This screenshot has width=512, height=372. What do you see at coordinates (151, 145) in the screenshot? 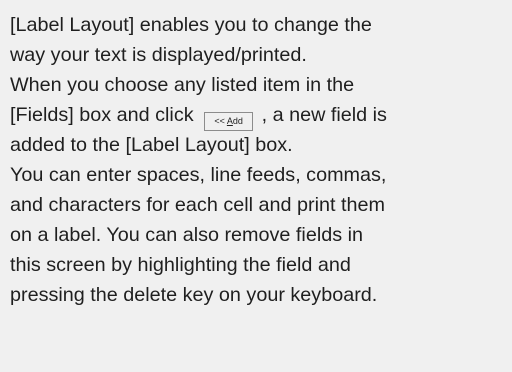
I see `help-line-5: added to the [Label Layout] box.` at bounding box center [151, 145].